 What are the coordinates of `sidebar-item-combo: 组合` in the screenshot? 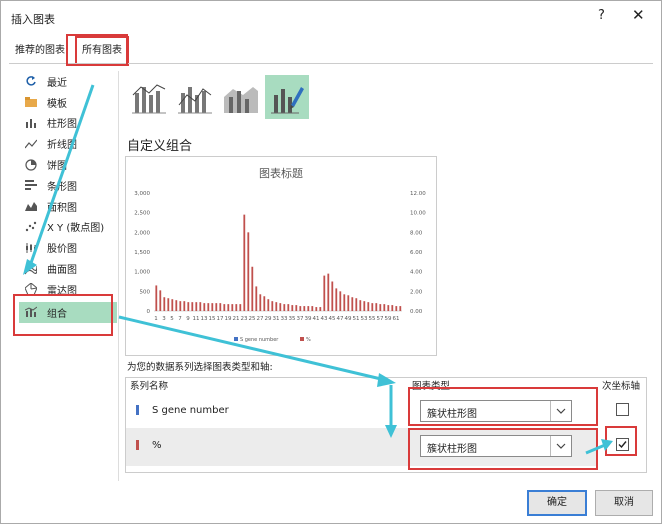 It's located at (68, 312).